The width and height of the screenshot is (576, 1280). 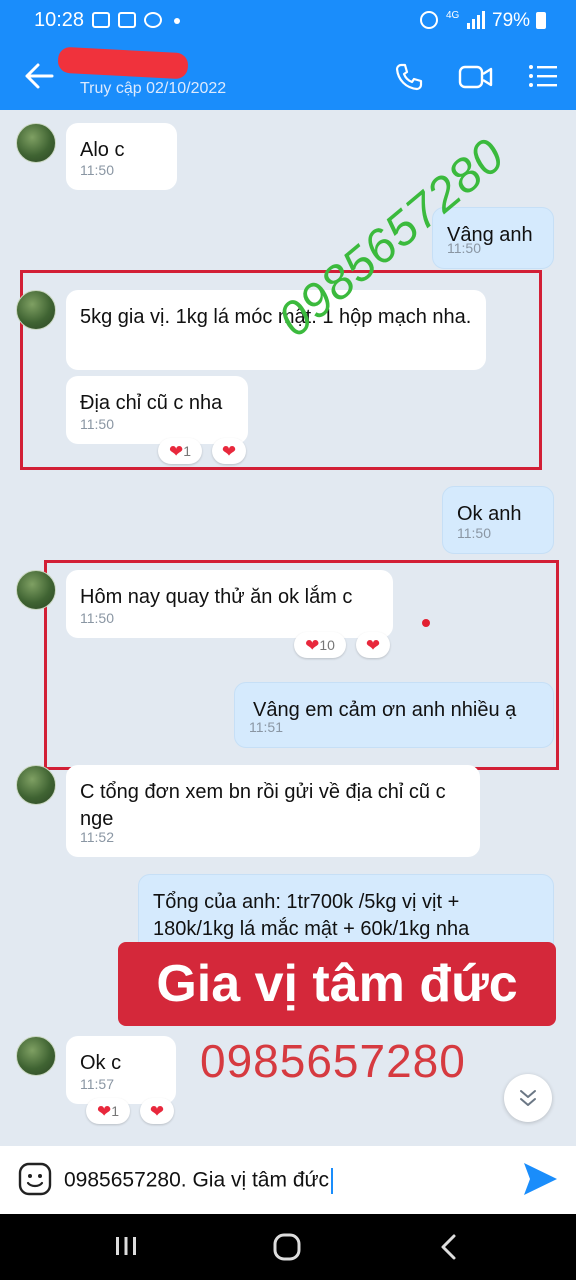 I want to click on promo-banner: Gia vị tâm đức, so click(x=337, y=984).